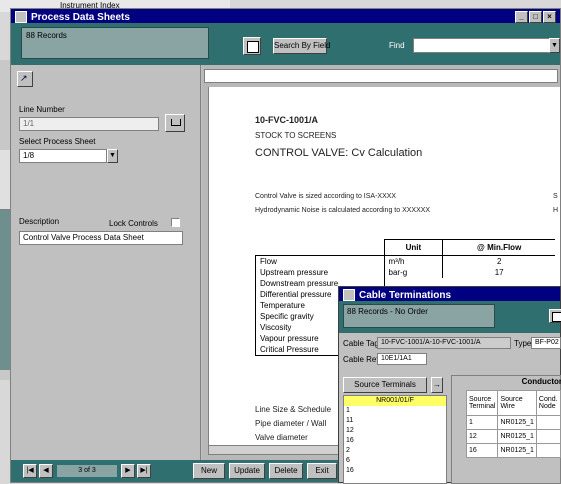 The height and width of the screenshot is (484, 561). What do you see at coordinates (482, 422) in the screenshot?
I see `grid-cell: 1` at bounding box center [482, 422].